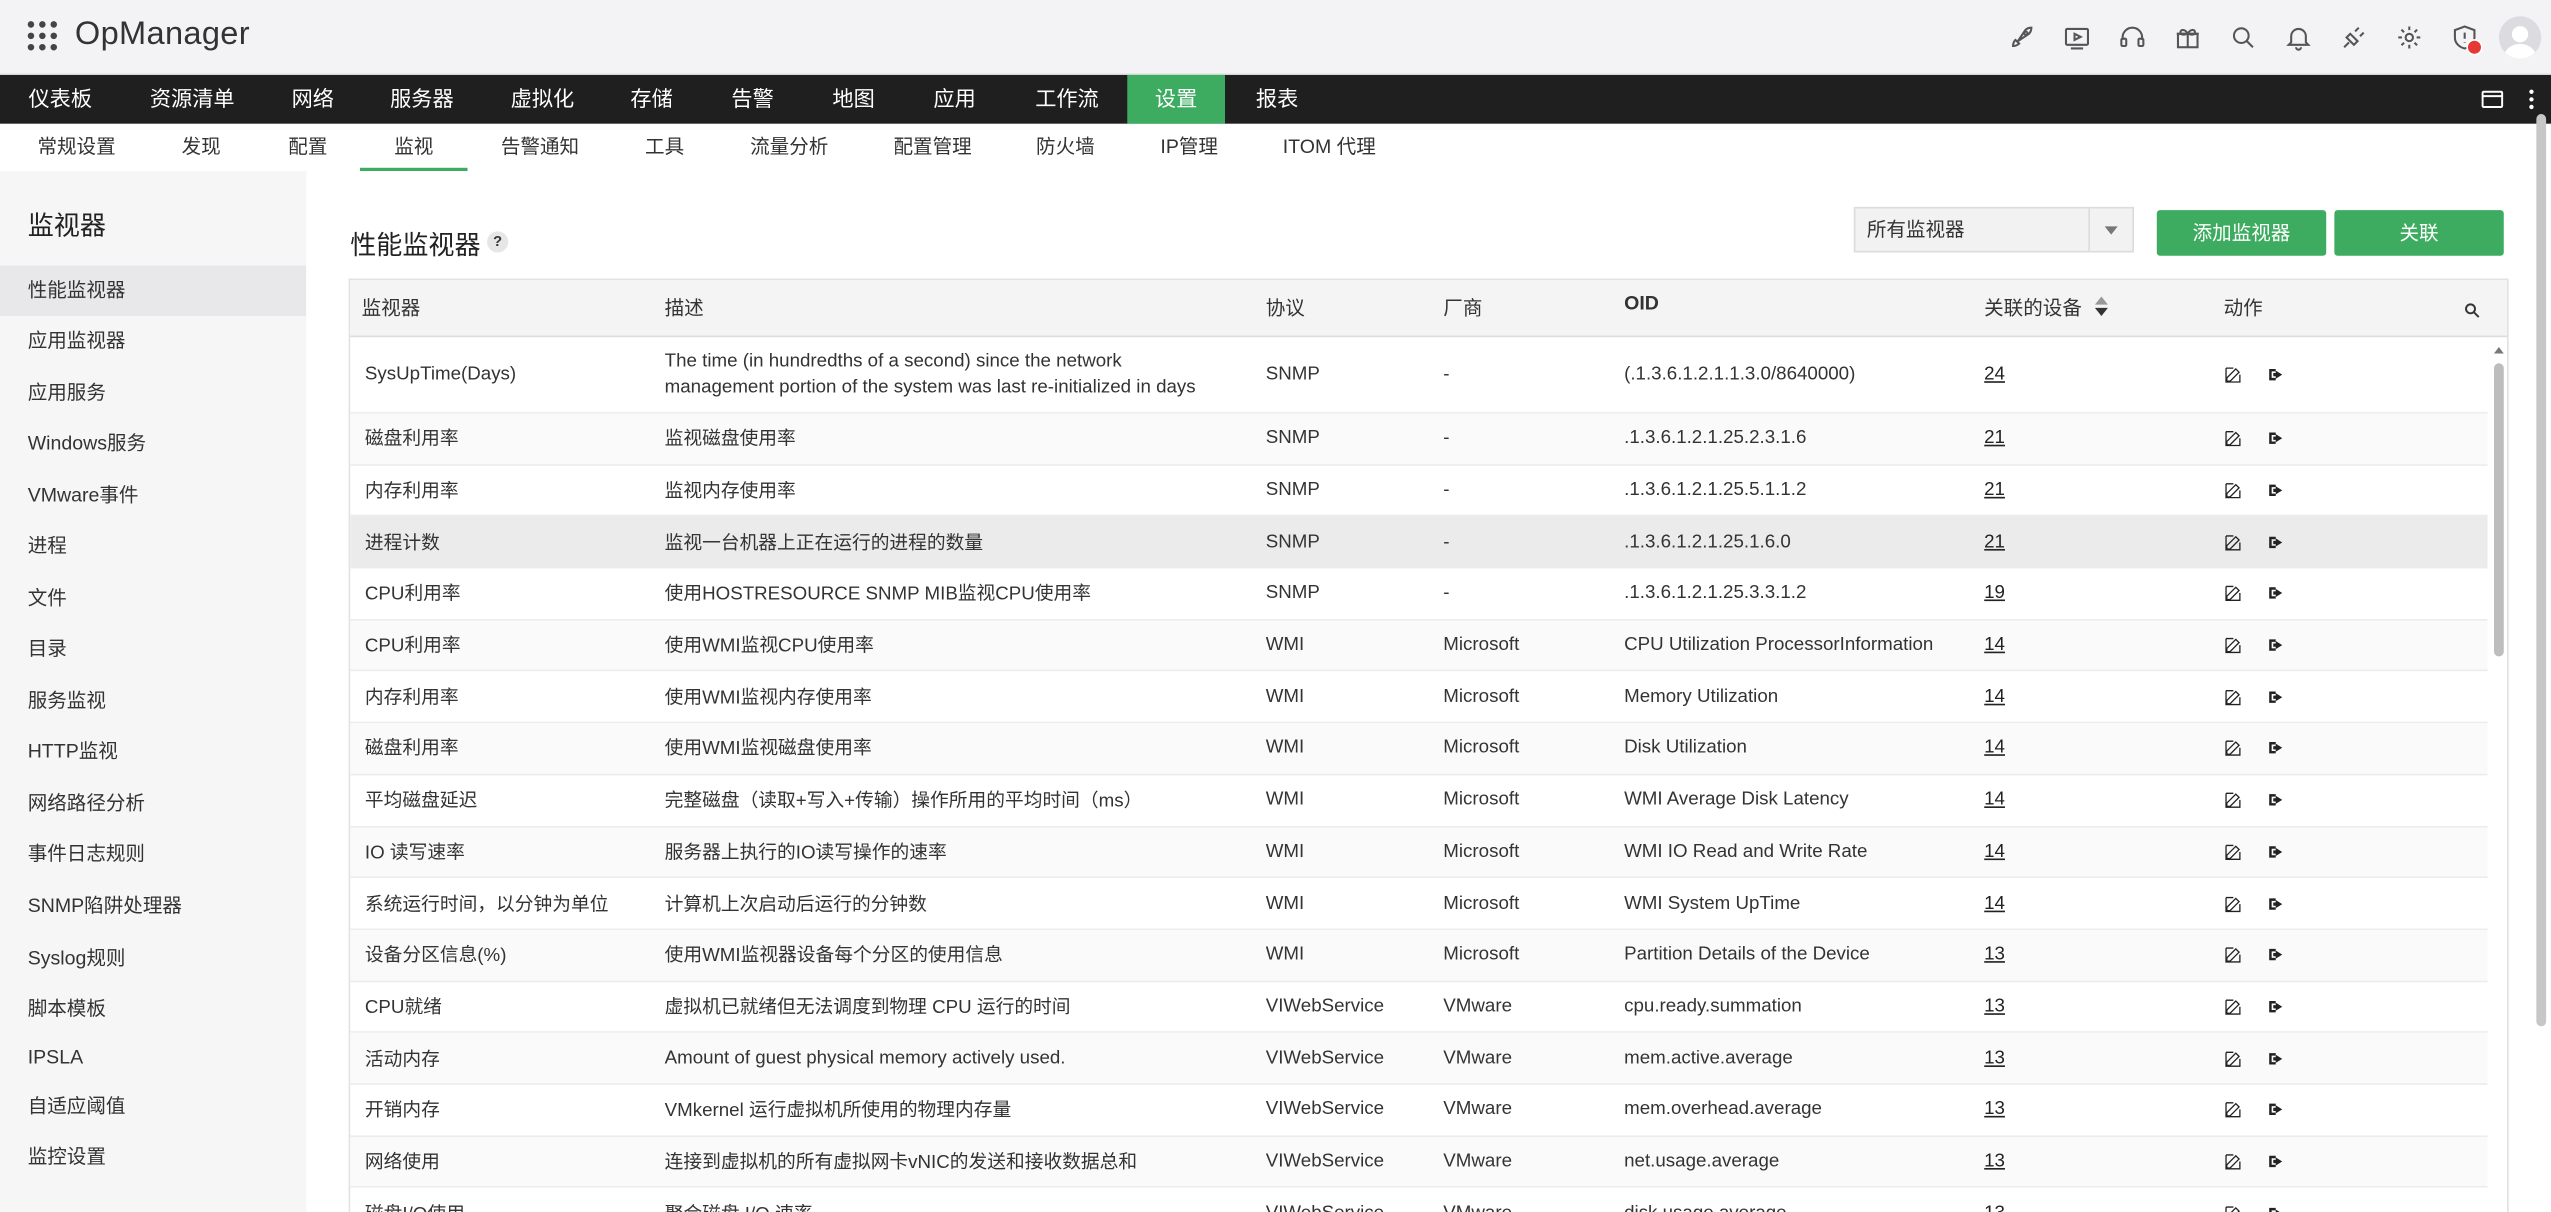 The height and width of the screenshot is (1212, 2551). What do you see at coordinates (153, 958) in the screenshot?
I see `sidebar-item: Syslog规则` at bounding box center [153, 958].